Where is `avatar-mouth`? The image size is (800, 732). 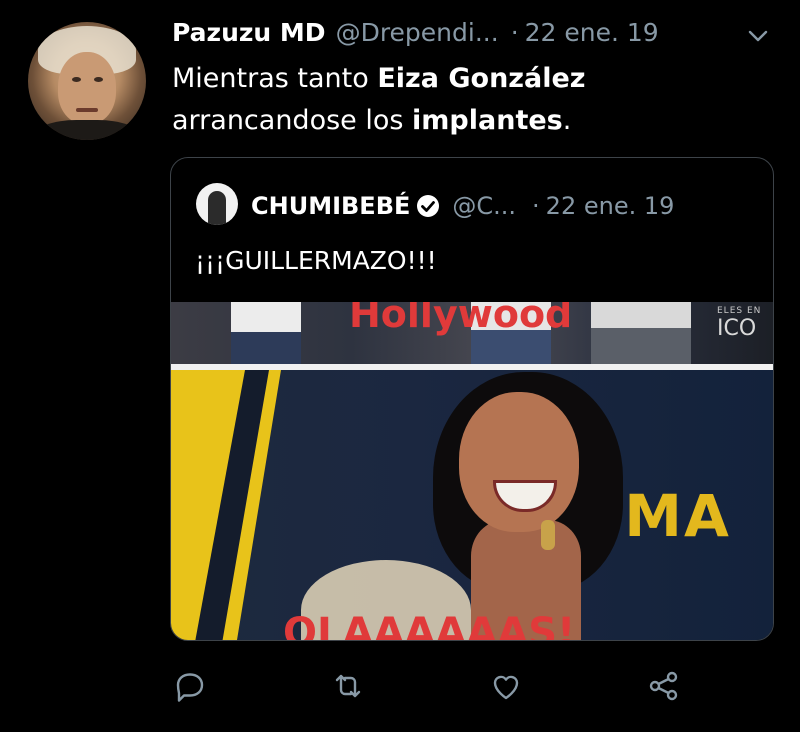
avatar-mouth is located at coordinates (87, 110).